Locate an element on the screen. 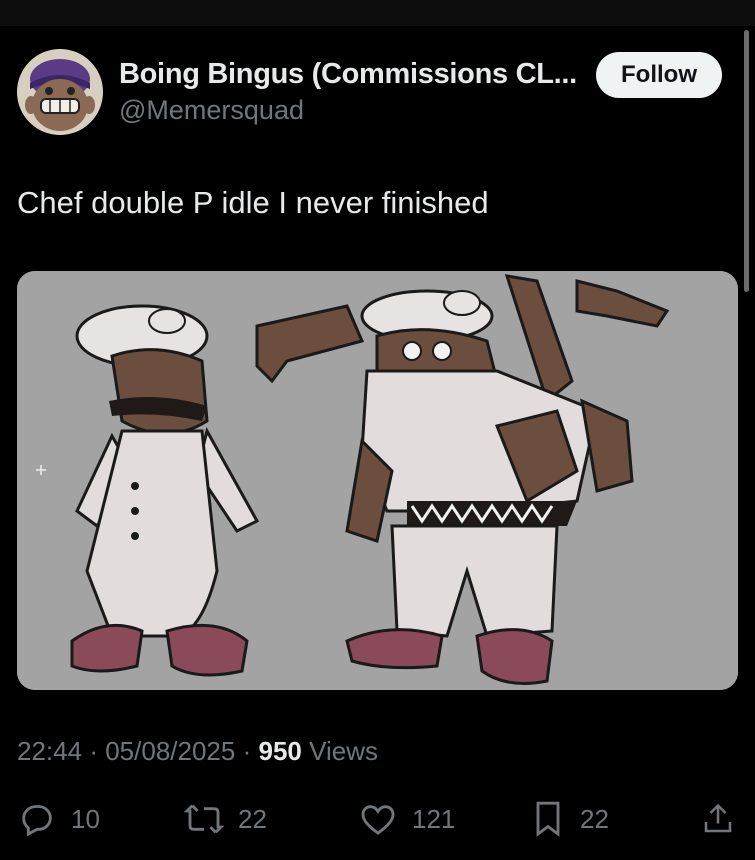 The image size is (755, 860). bookmark-button: 22 is located at coordinates (569, 819).